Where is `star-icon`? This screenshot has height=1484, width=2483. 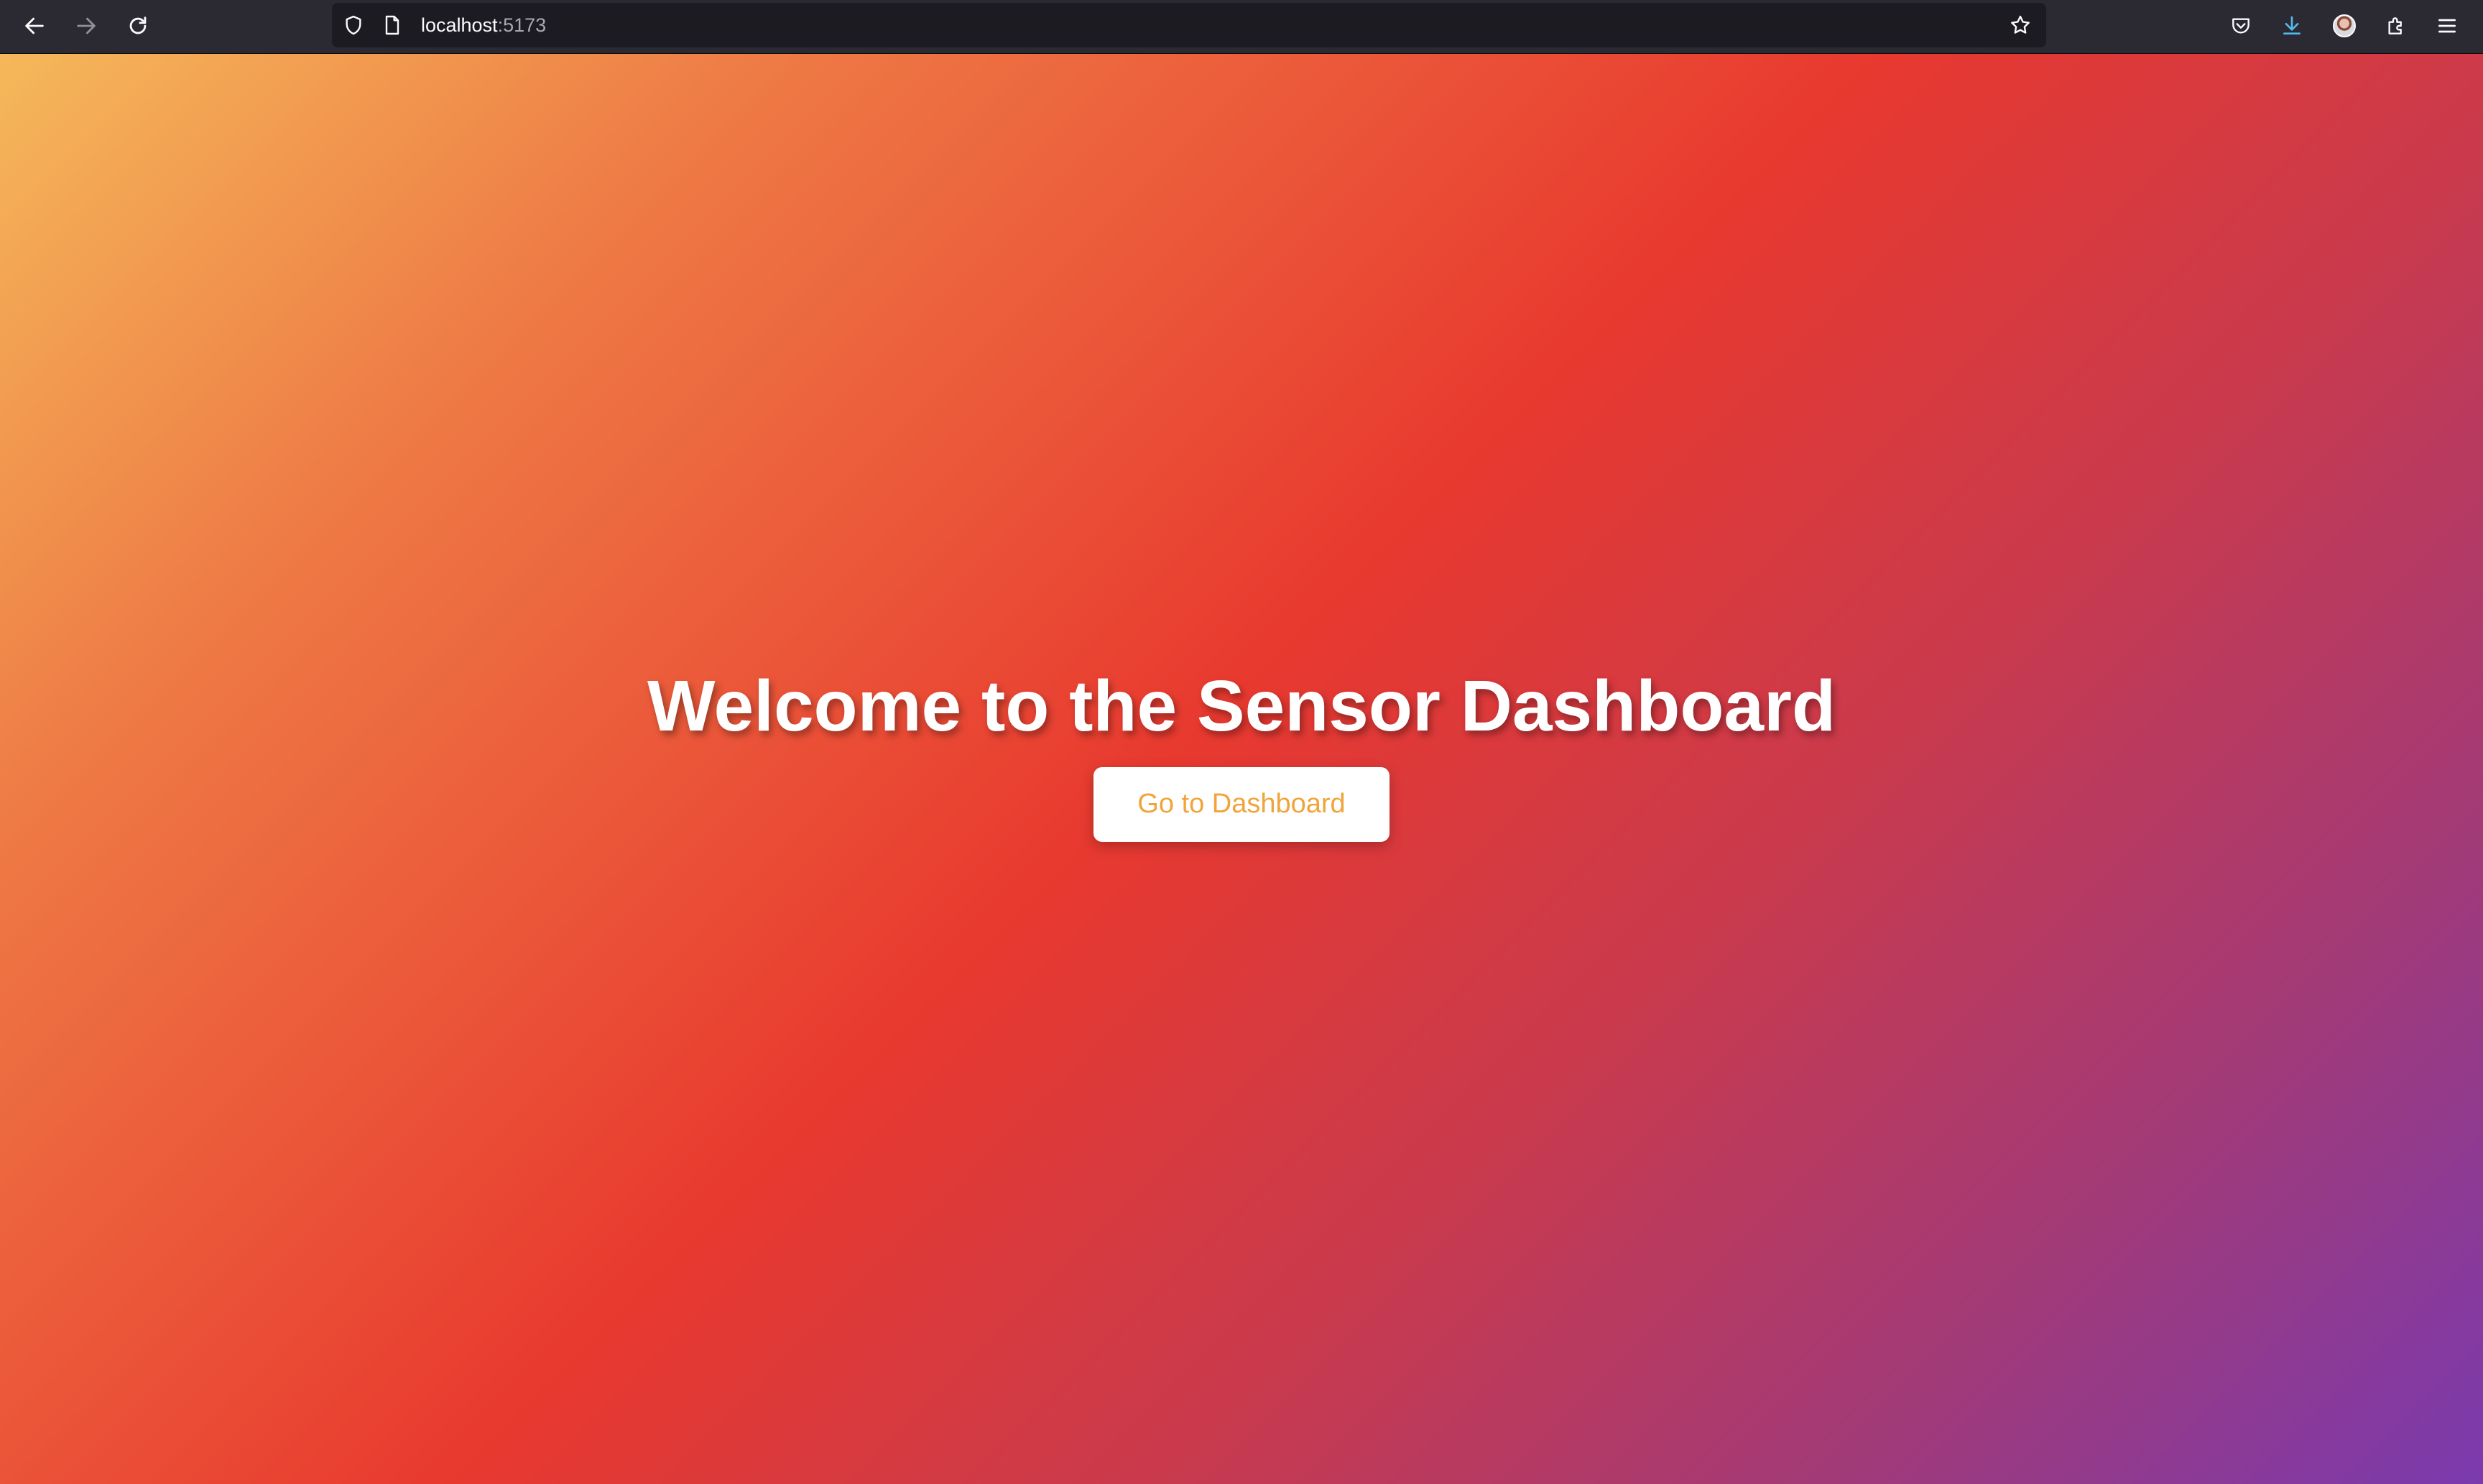 star-icon is located at coordinates (2020, 25).